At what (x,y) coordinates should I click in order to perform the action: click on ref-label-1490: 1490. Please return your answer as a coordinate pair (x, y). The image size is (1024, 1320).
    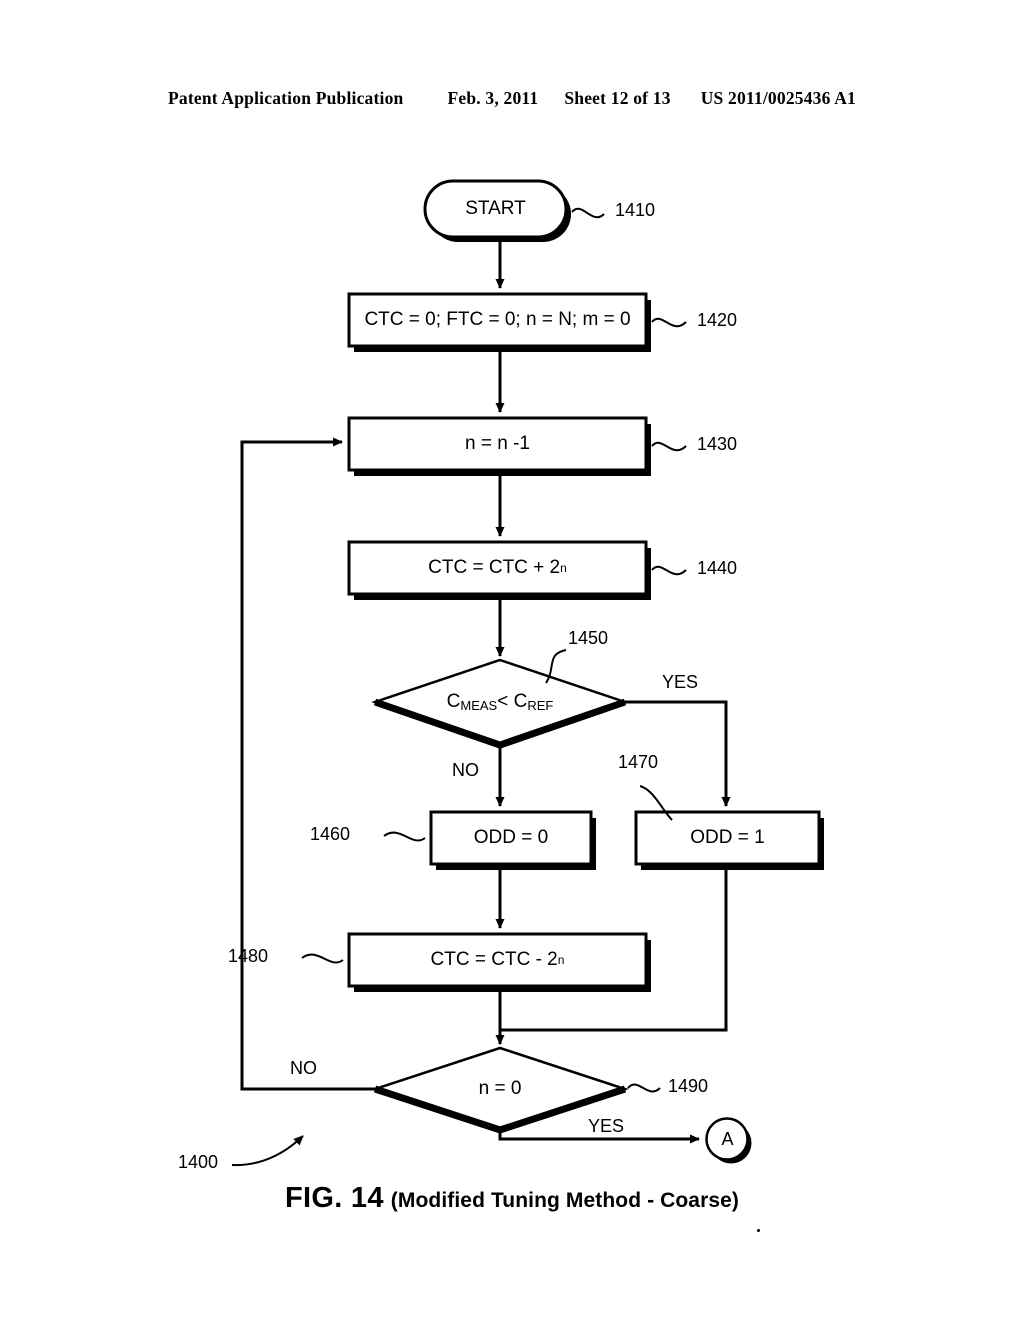
    Looking at the image, I should click on (688, 1086).